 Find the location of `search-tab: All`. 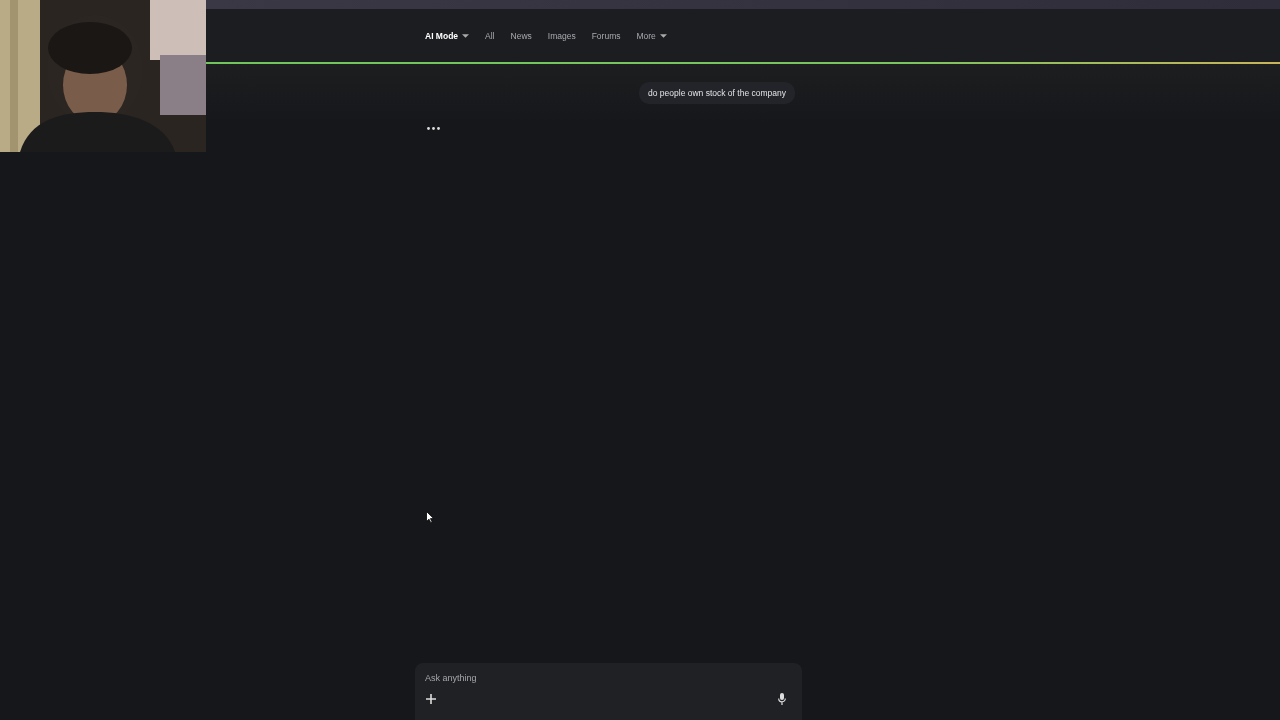

search-tab: All is located at coordinates (492, 35).